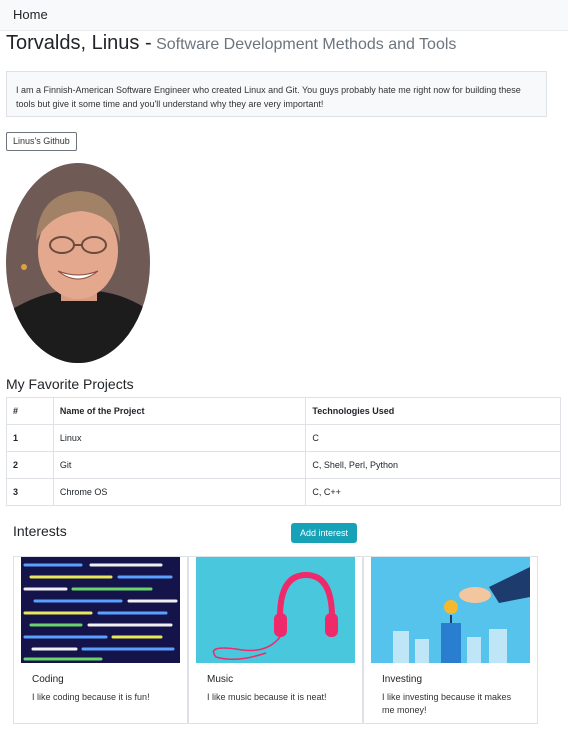  Describe the element at coordinates (179, 465) in the screenshot. I see `table-cell: Git` at that location.